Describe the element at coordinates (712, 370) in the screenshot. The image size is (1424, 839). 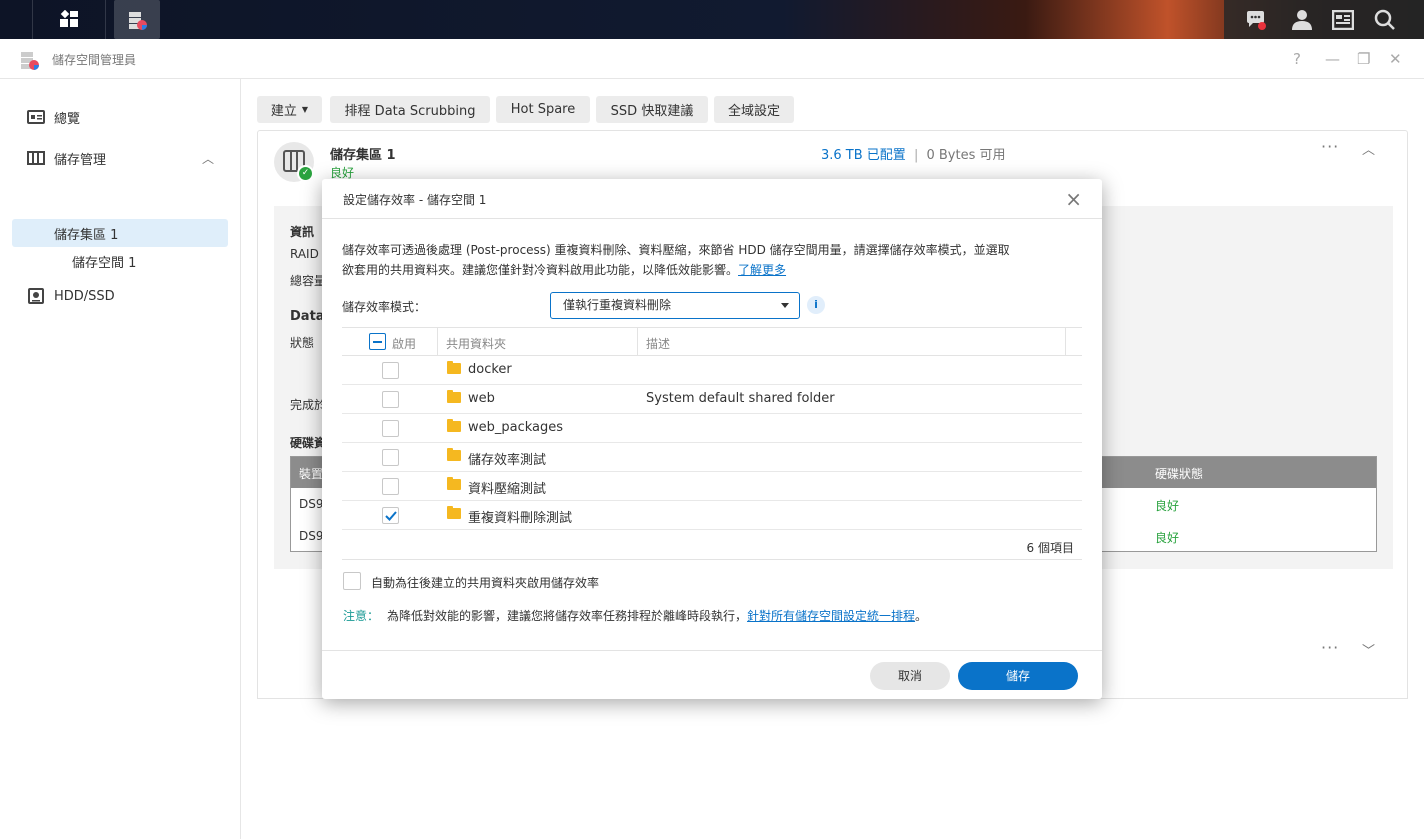
I see `table-row: docker` at that location.